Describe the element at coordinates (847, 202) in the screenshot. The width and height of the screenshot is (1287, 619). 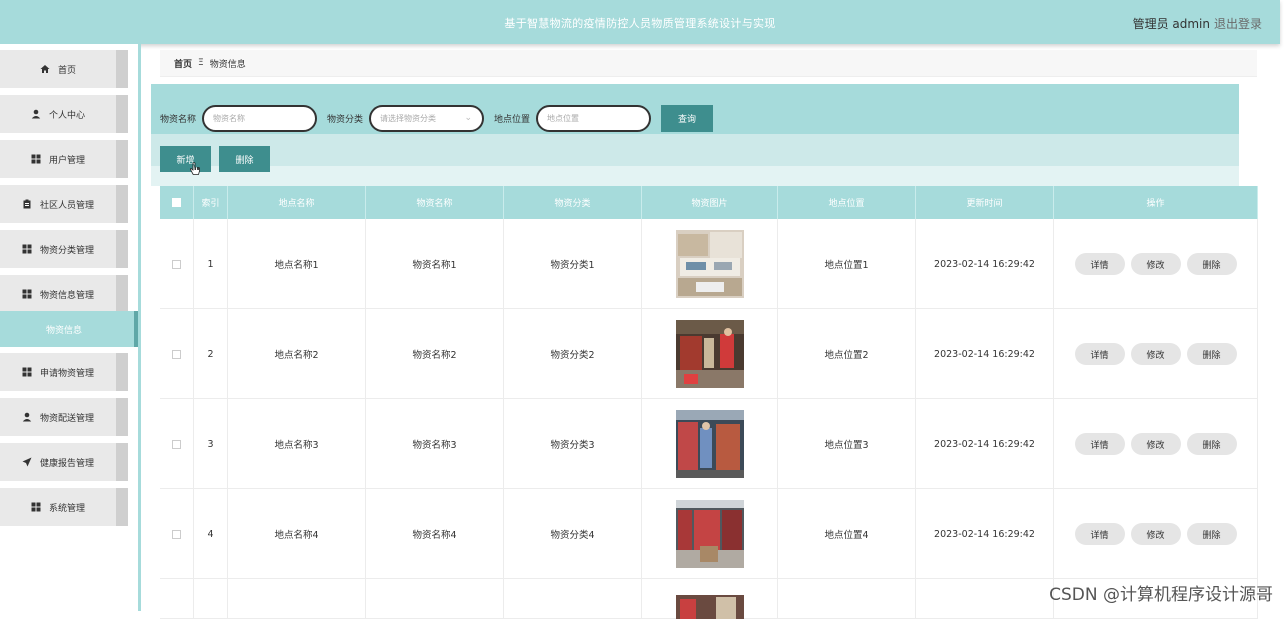
I see `header-location: 地点位置` at that location.